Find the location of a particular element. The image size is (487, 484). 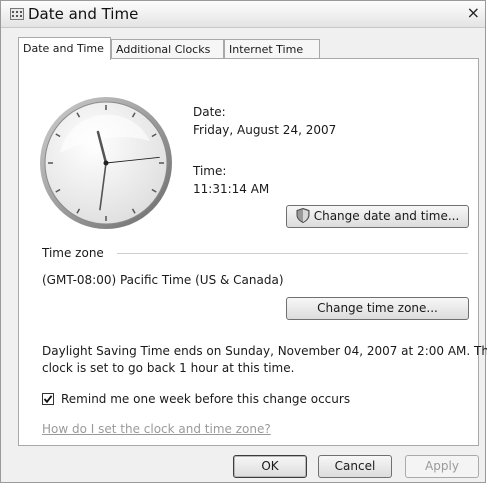

checkmark-icon is located at coordinates (48, 399).